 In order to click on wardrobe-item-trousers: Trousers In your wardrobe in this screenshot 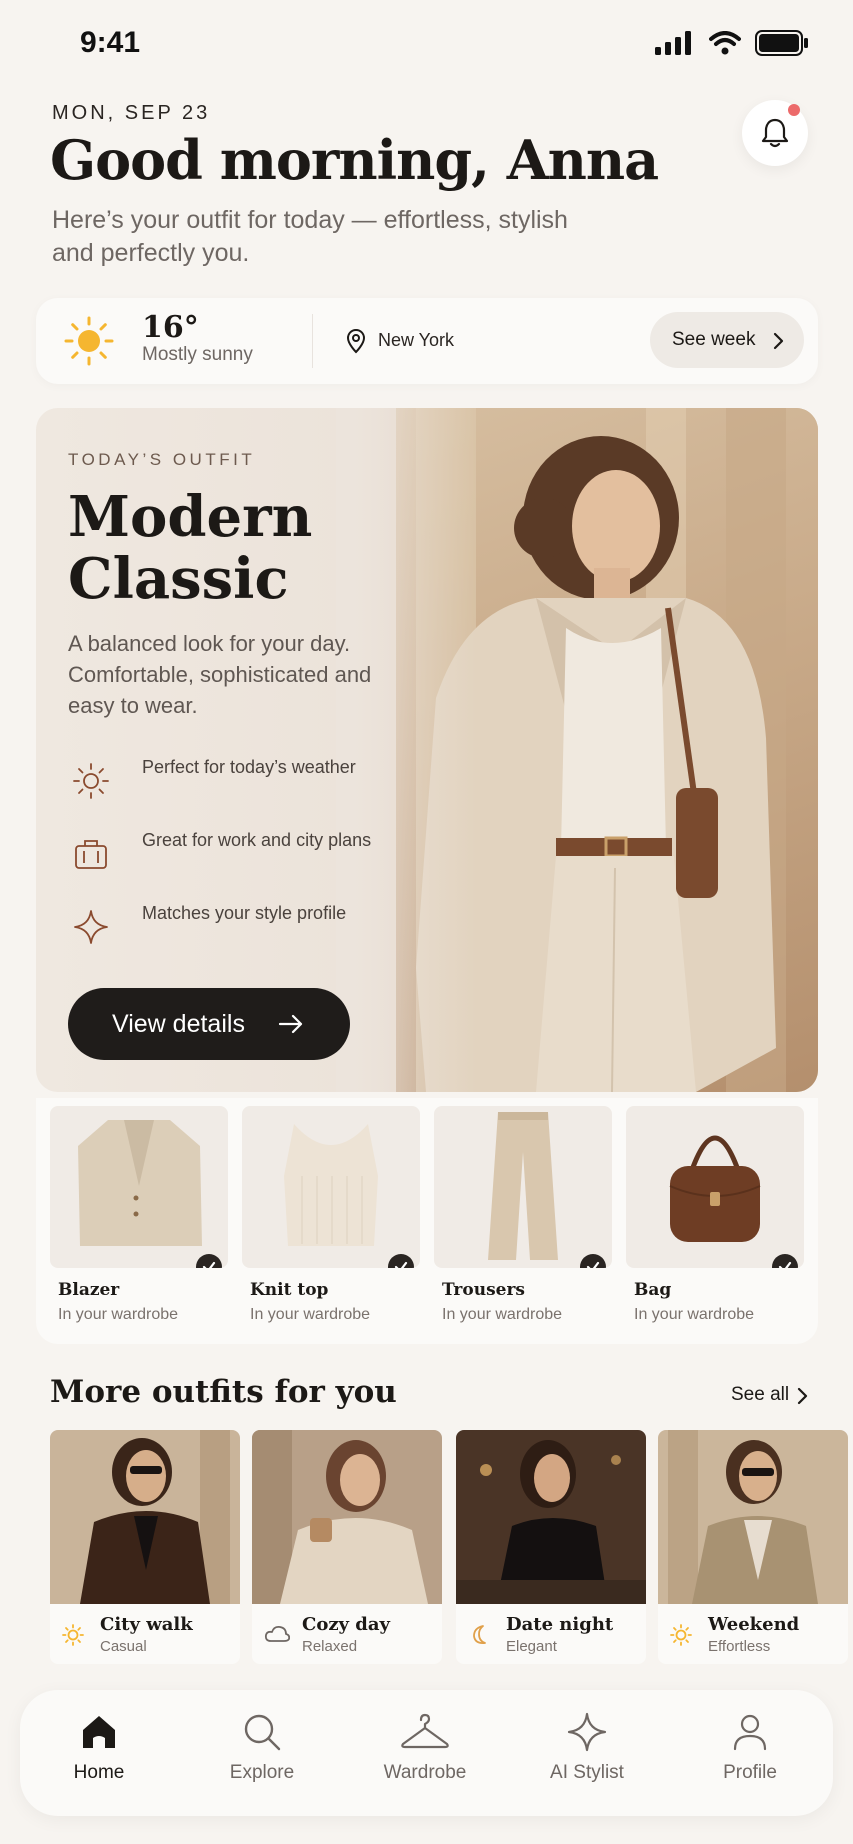, I will do `click(523, 1215)`.